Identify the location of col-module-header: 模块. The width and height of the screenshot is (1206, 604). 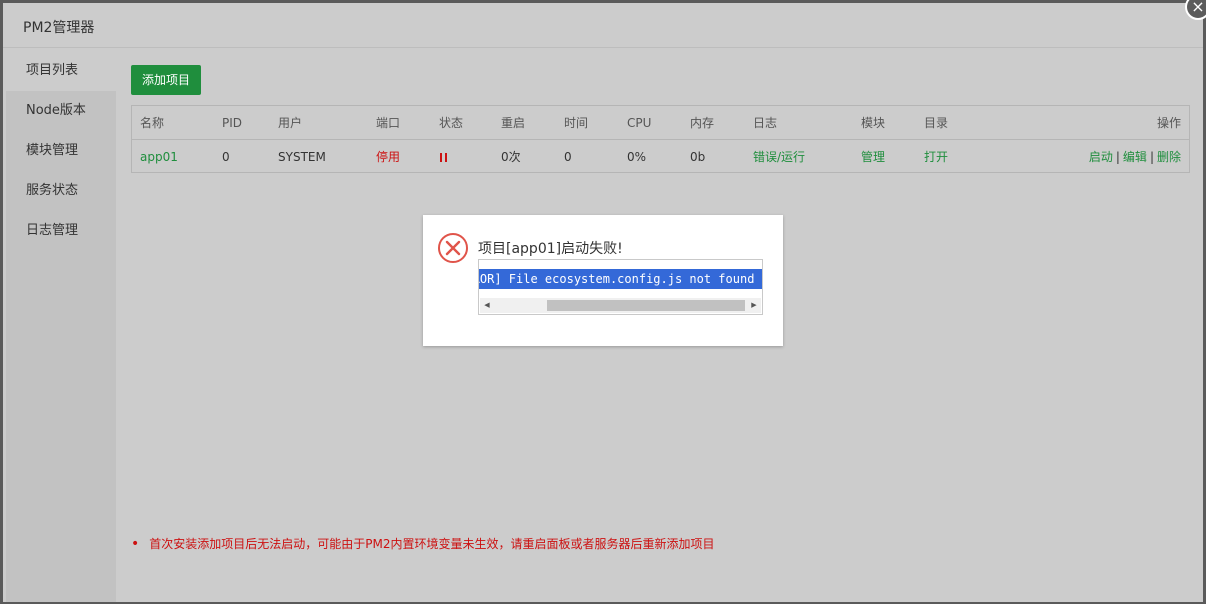
(873, 123).